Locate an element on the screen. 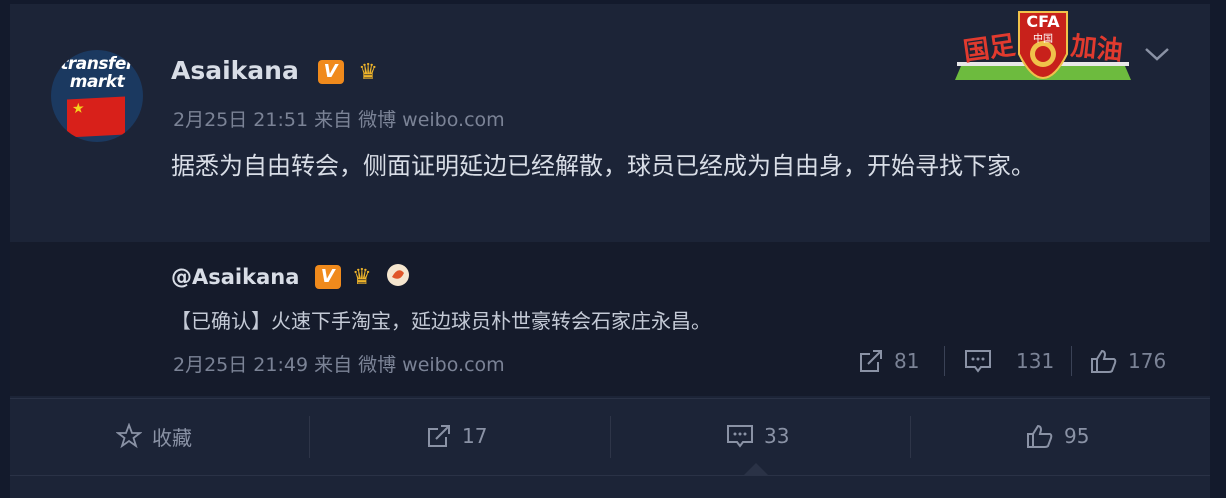 The image size is (1226, 498). avatar: transfer markt ★ is located at coordinates (97, 96).